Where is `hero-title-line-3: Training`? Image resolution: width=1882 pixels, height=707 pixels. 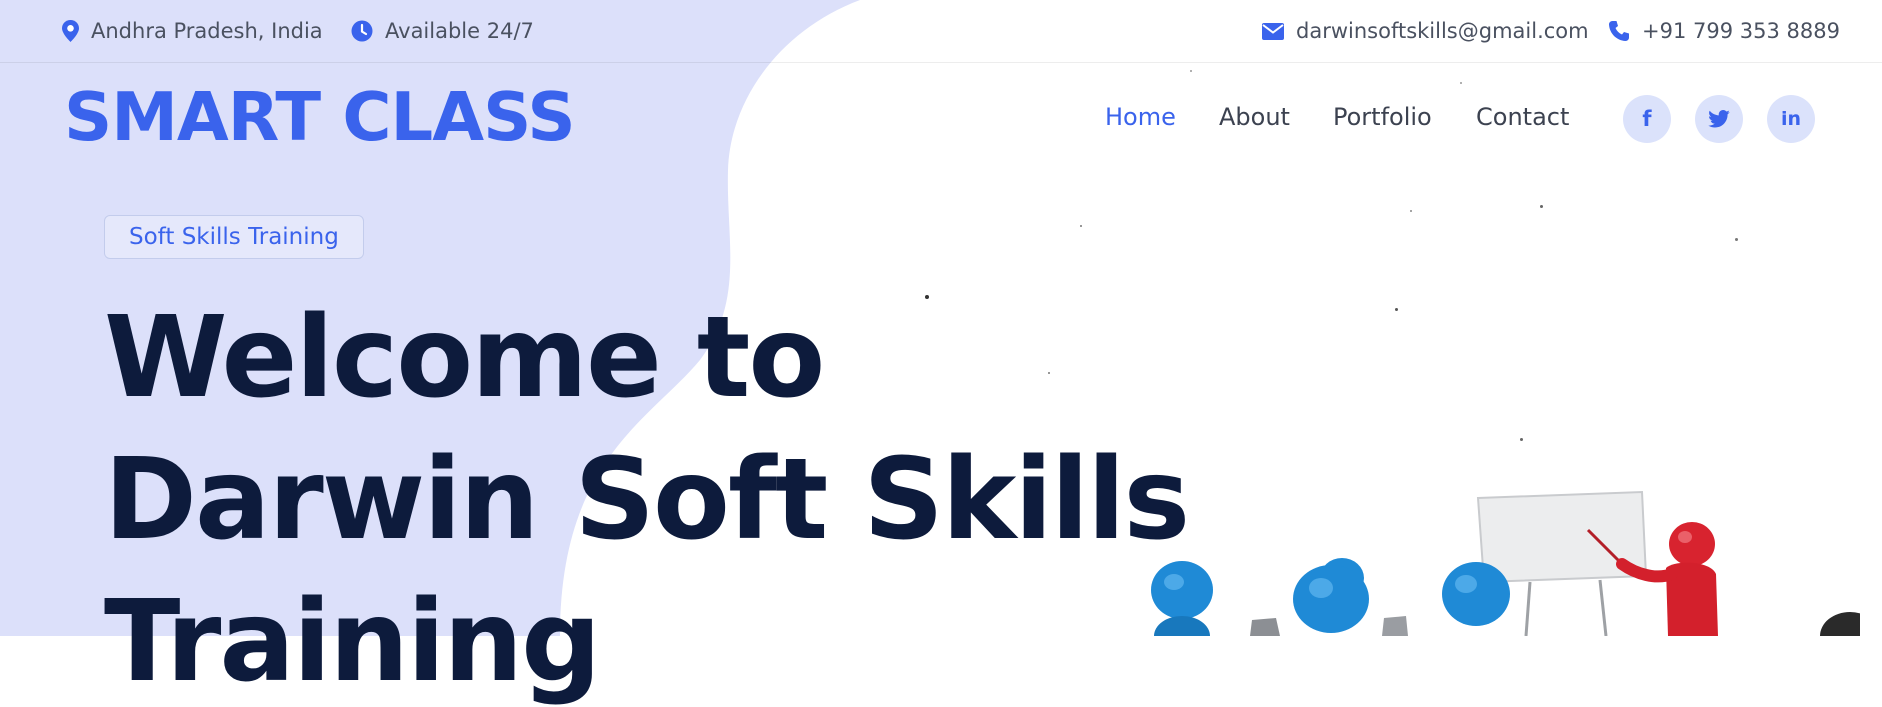 hero-title-line-3: Training is located at coordinates (352, 642).